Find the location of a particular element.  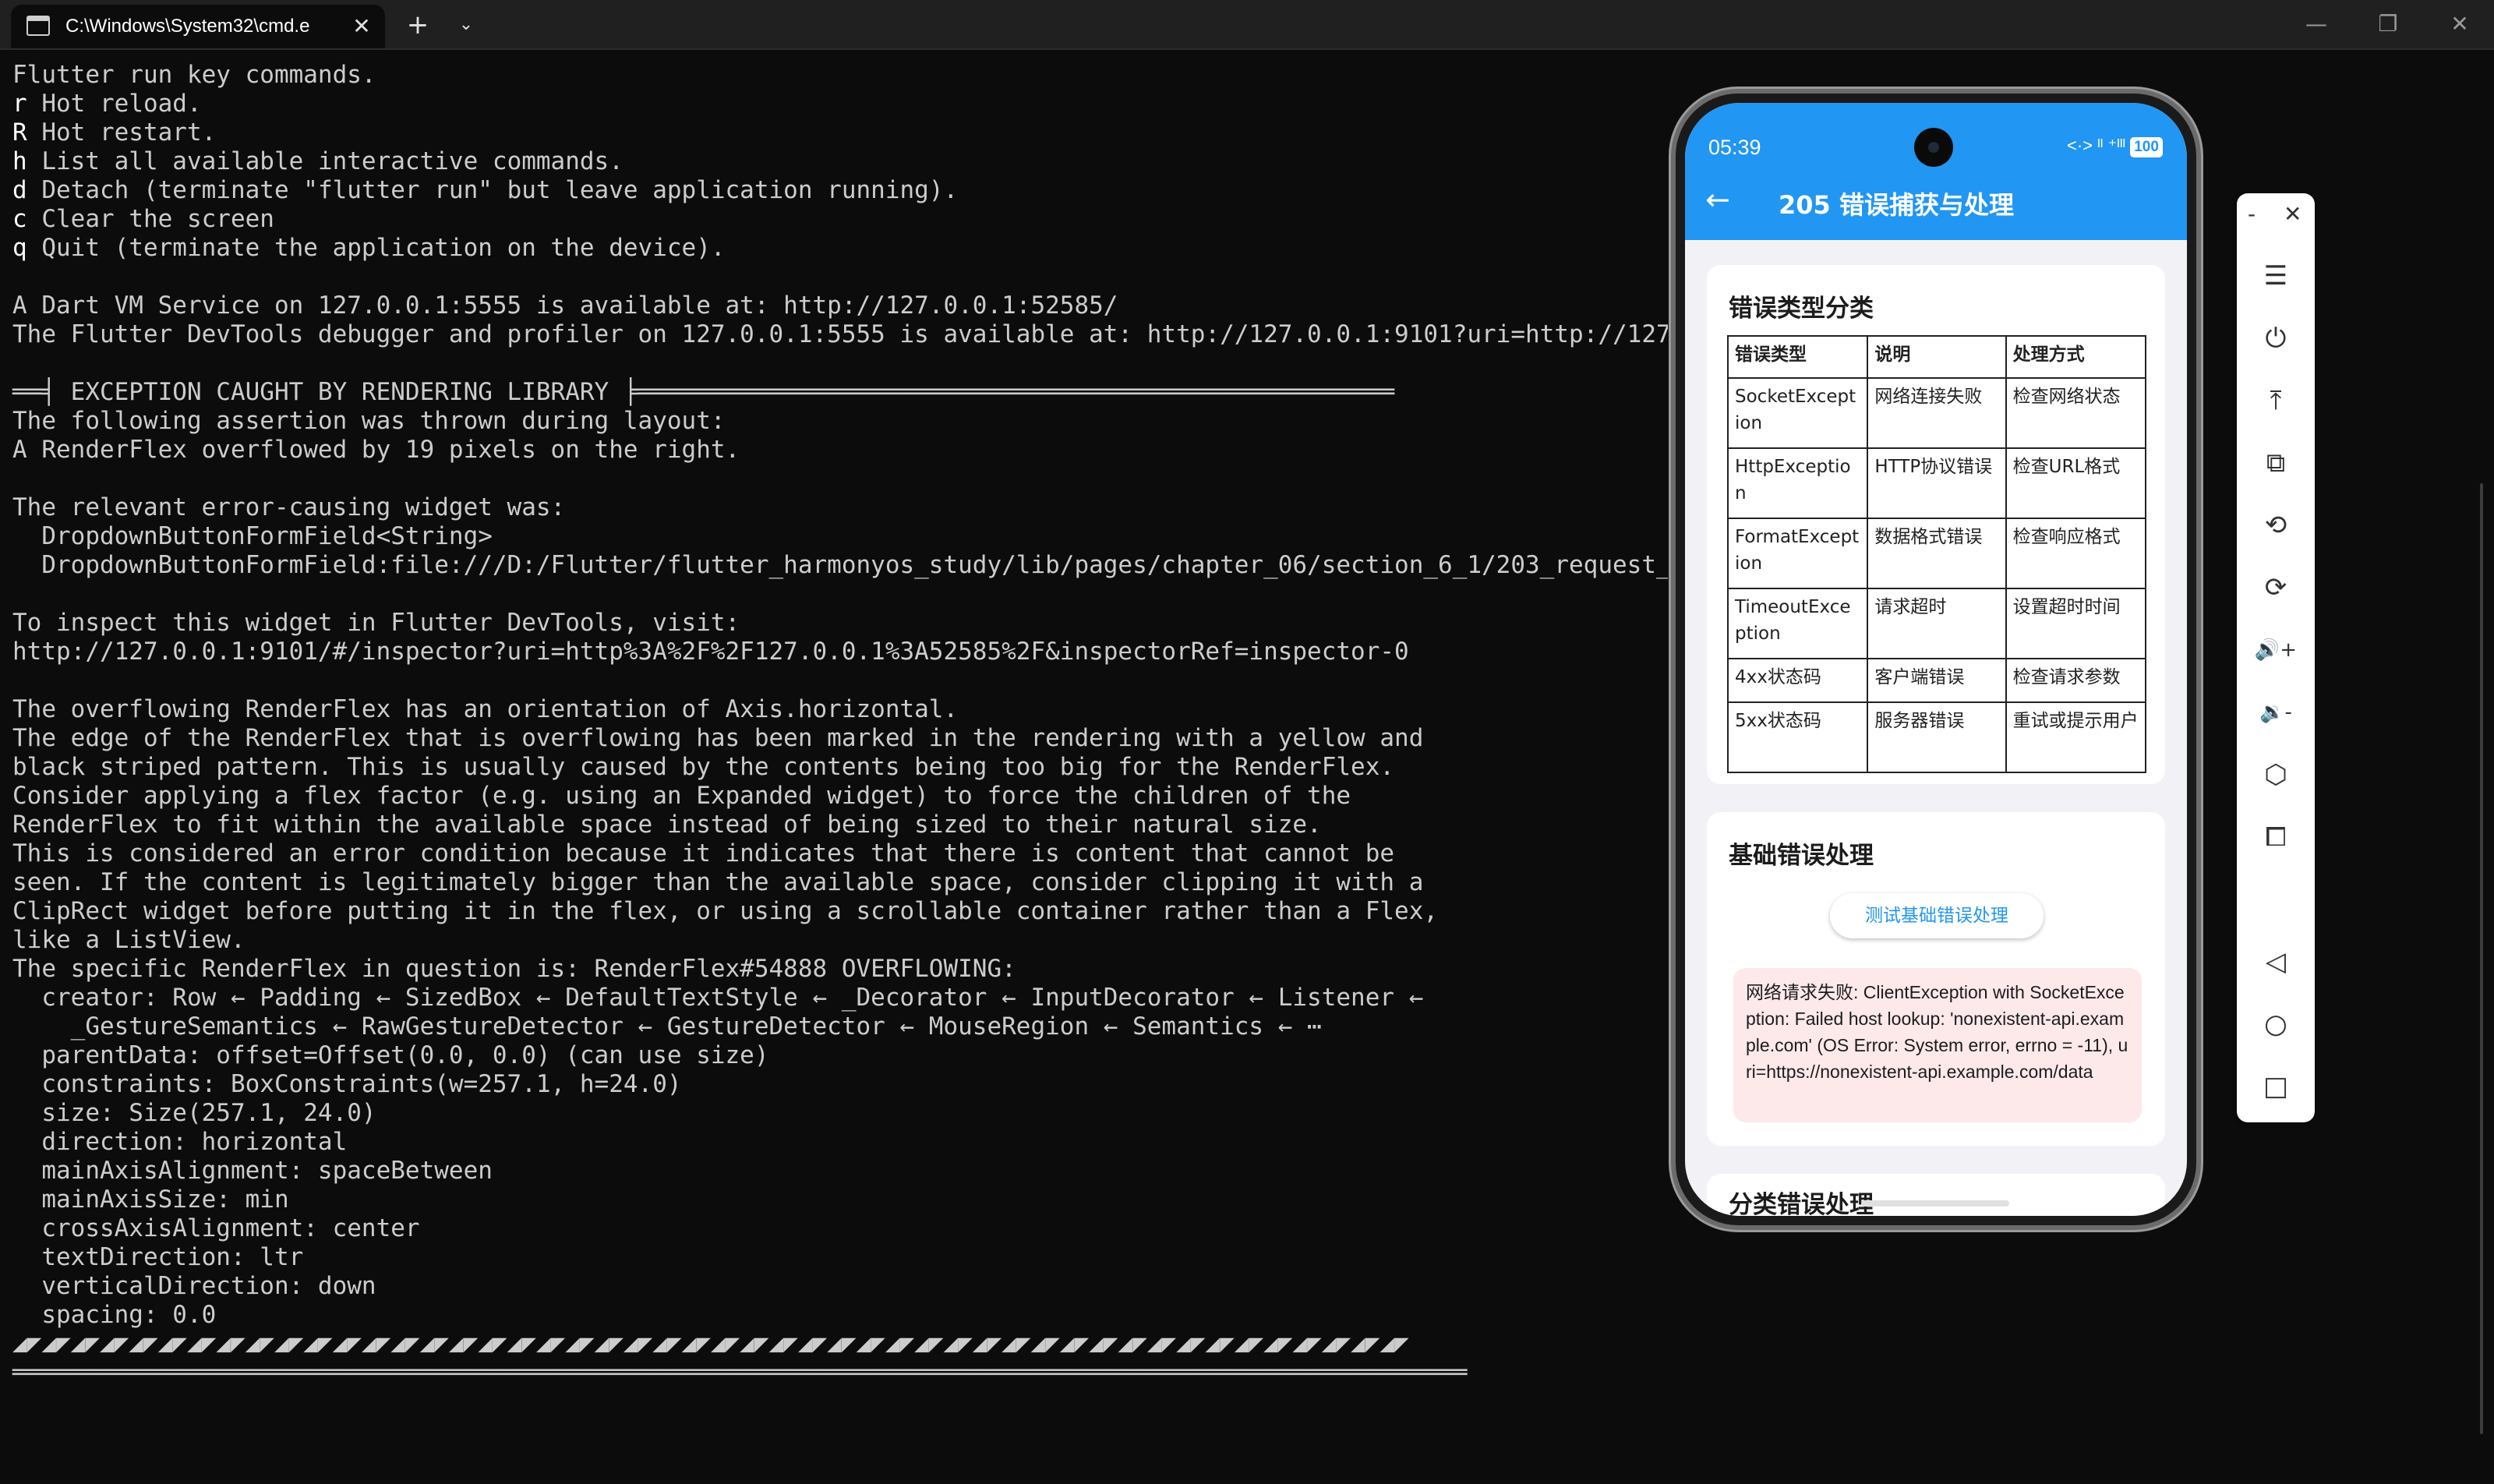

window-titlebar: C:\Windows\System32\cmd.e ✕ + ⌄ — ❐ ✕ is located at coordinates (1247, 25).